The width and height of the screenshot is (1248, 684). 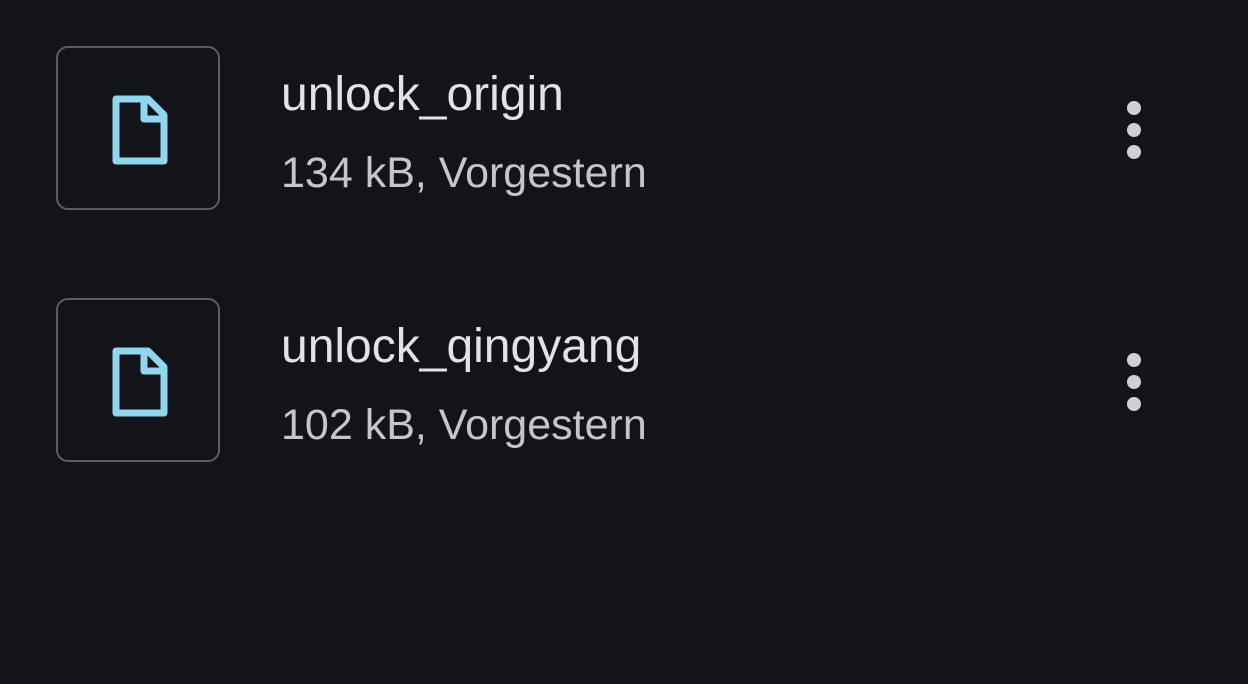 What do you see at coordinates (422, 94) in the screenshot?
I see `file-name: unlock_origin` at bounding box center [422, 94].